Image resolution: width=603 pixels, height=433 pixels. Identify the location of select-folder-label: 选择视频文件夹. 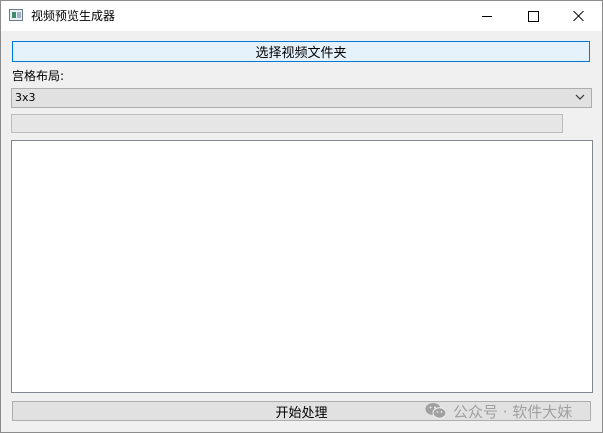
(301, 53).